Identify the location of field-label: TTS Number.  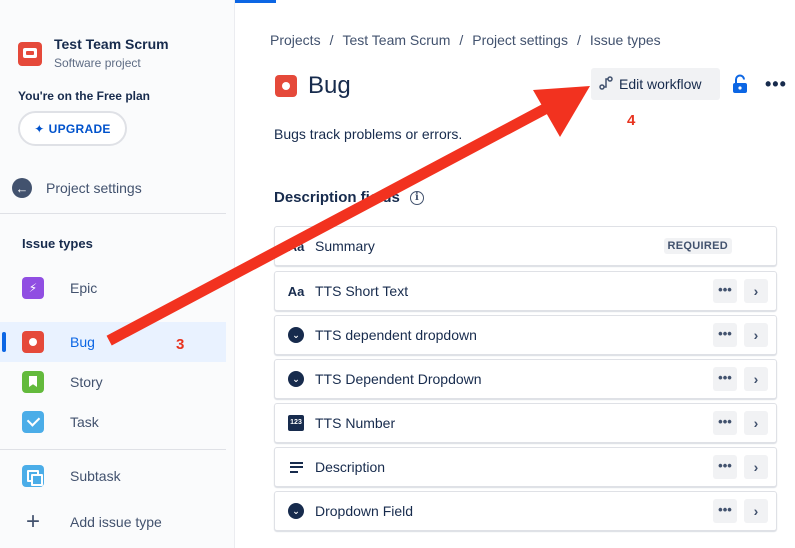
(355, 423).